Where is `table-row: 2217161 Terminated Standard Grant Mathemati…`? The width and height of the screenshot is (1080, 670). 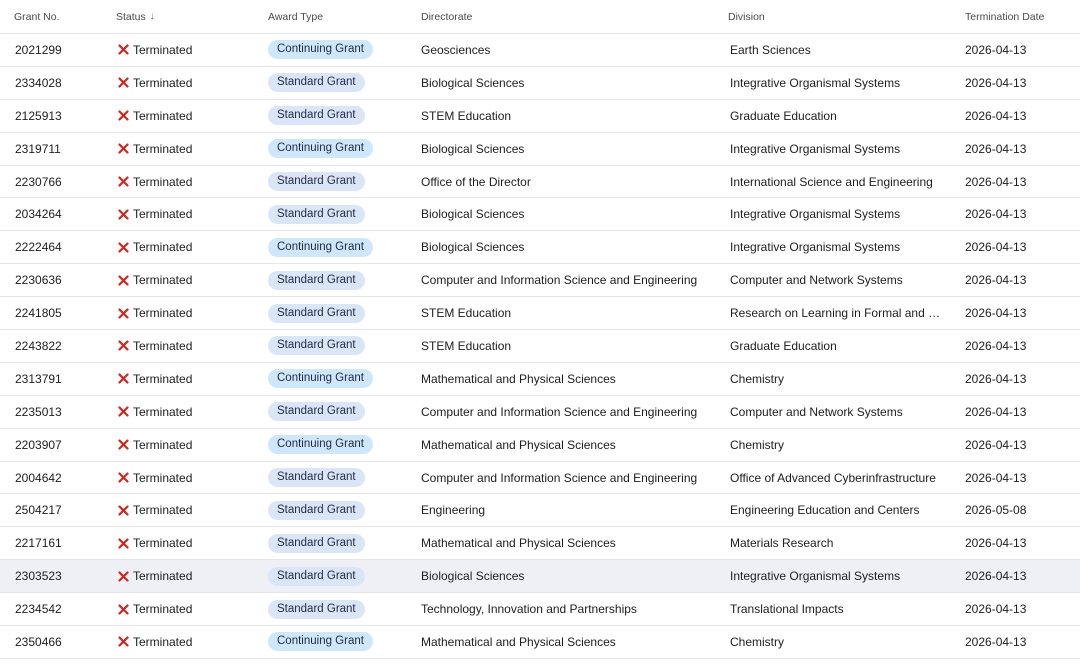
table-row: 2217161 Terminated Standard Grant Mathemati… is located at coordinates (540, 544).